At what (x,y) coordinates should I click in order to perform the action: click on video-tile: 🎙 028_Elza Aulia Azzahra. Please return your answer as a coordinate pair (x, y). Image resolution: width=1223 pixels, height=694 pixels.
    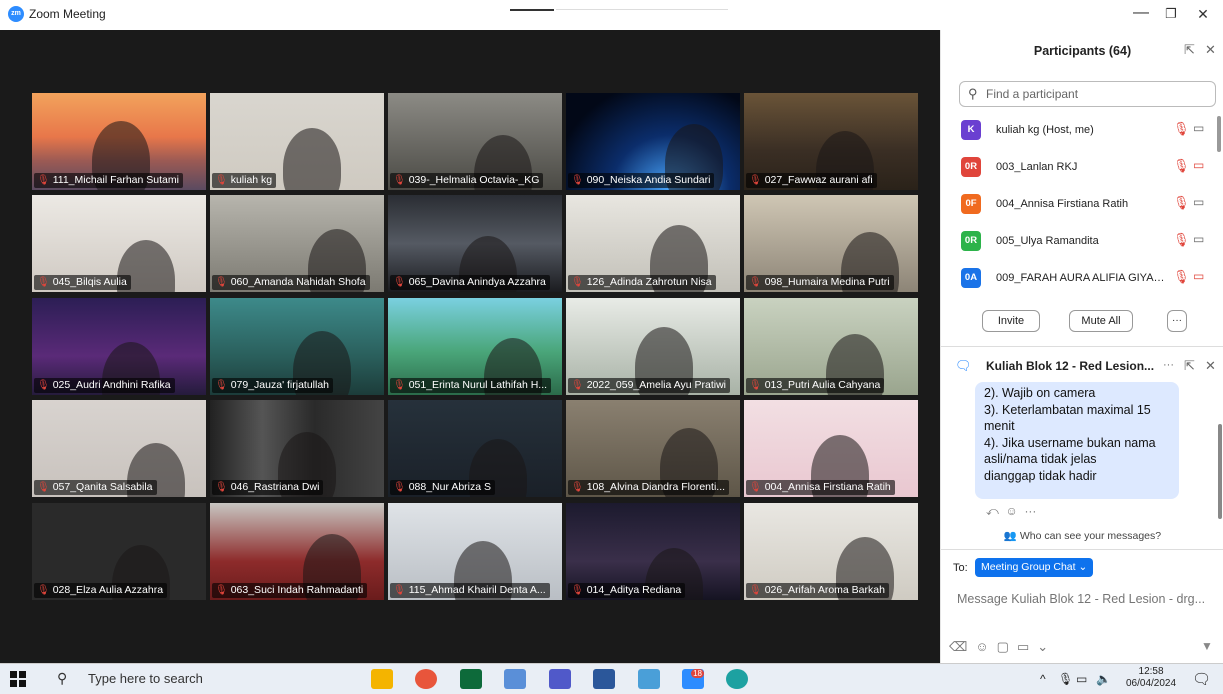
    Looking at the image, I should click on (119, 551).